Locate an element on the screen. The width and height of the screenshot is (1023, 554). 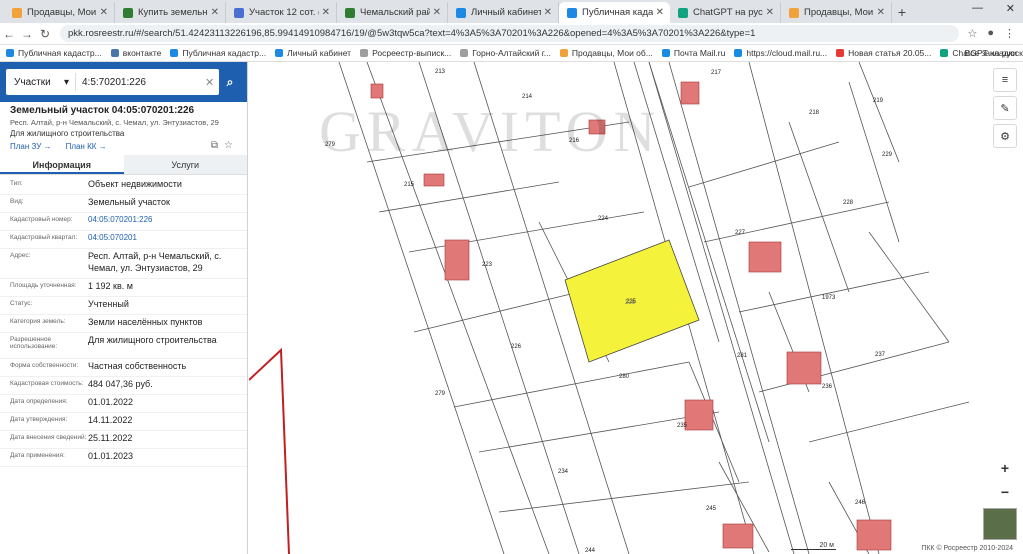
attribute-value: 01.01.2023 is located at coordinates (111, 456).